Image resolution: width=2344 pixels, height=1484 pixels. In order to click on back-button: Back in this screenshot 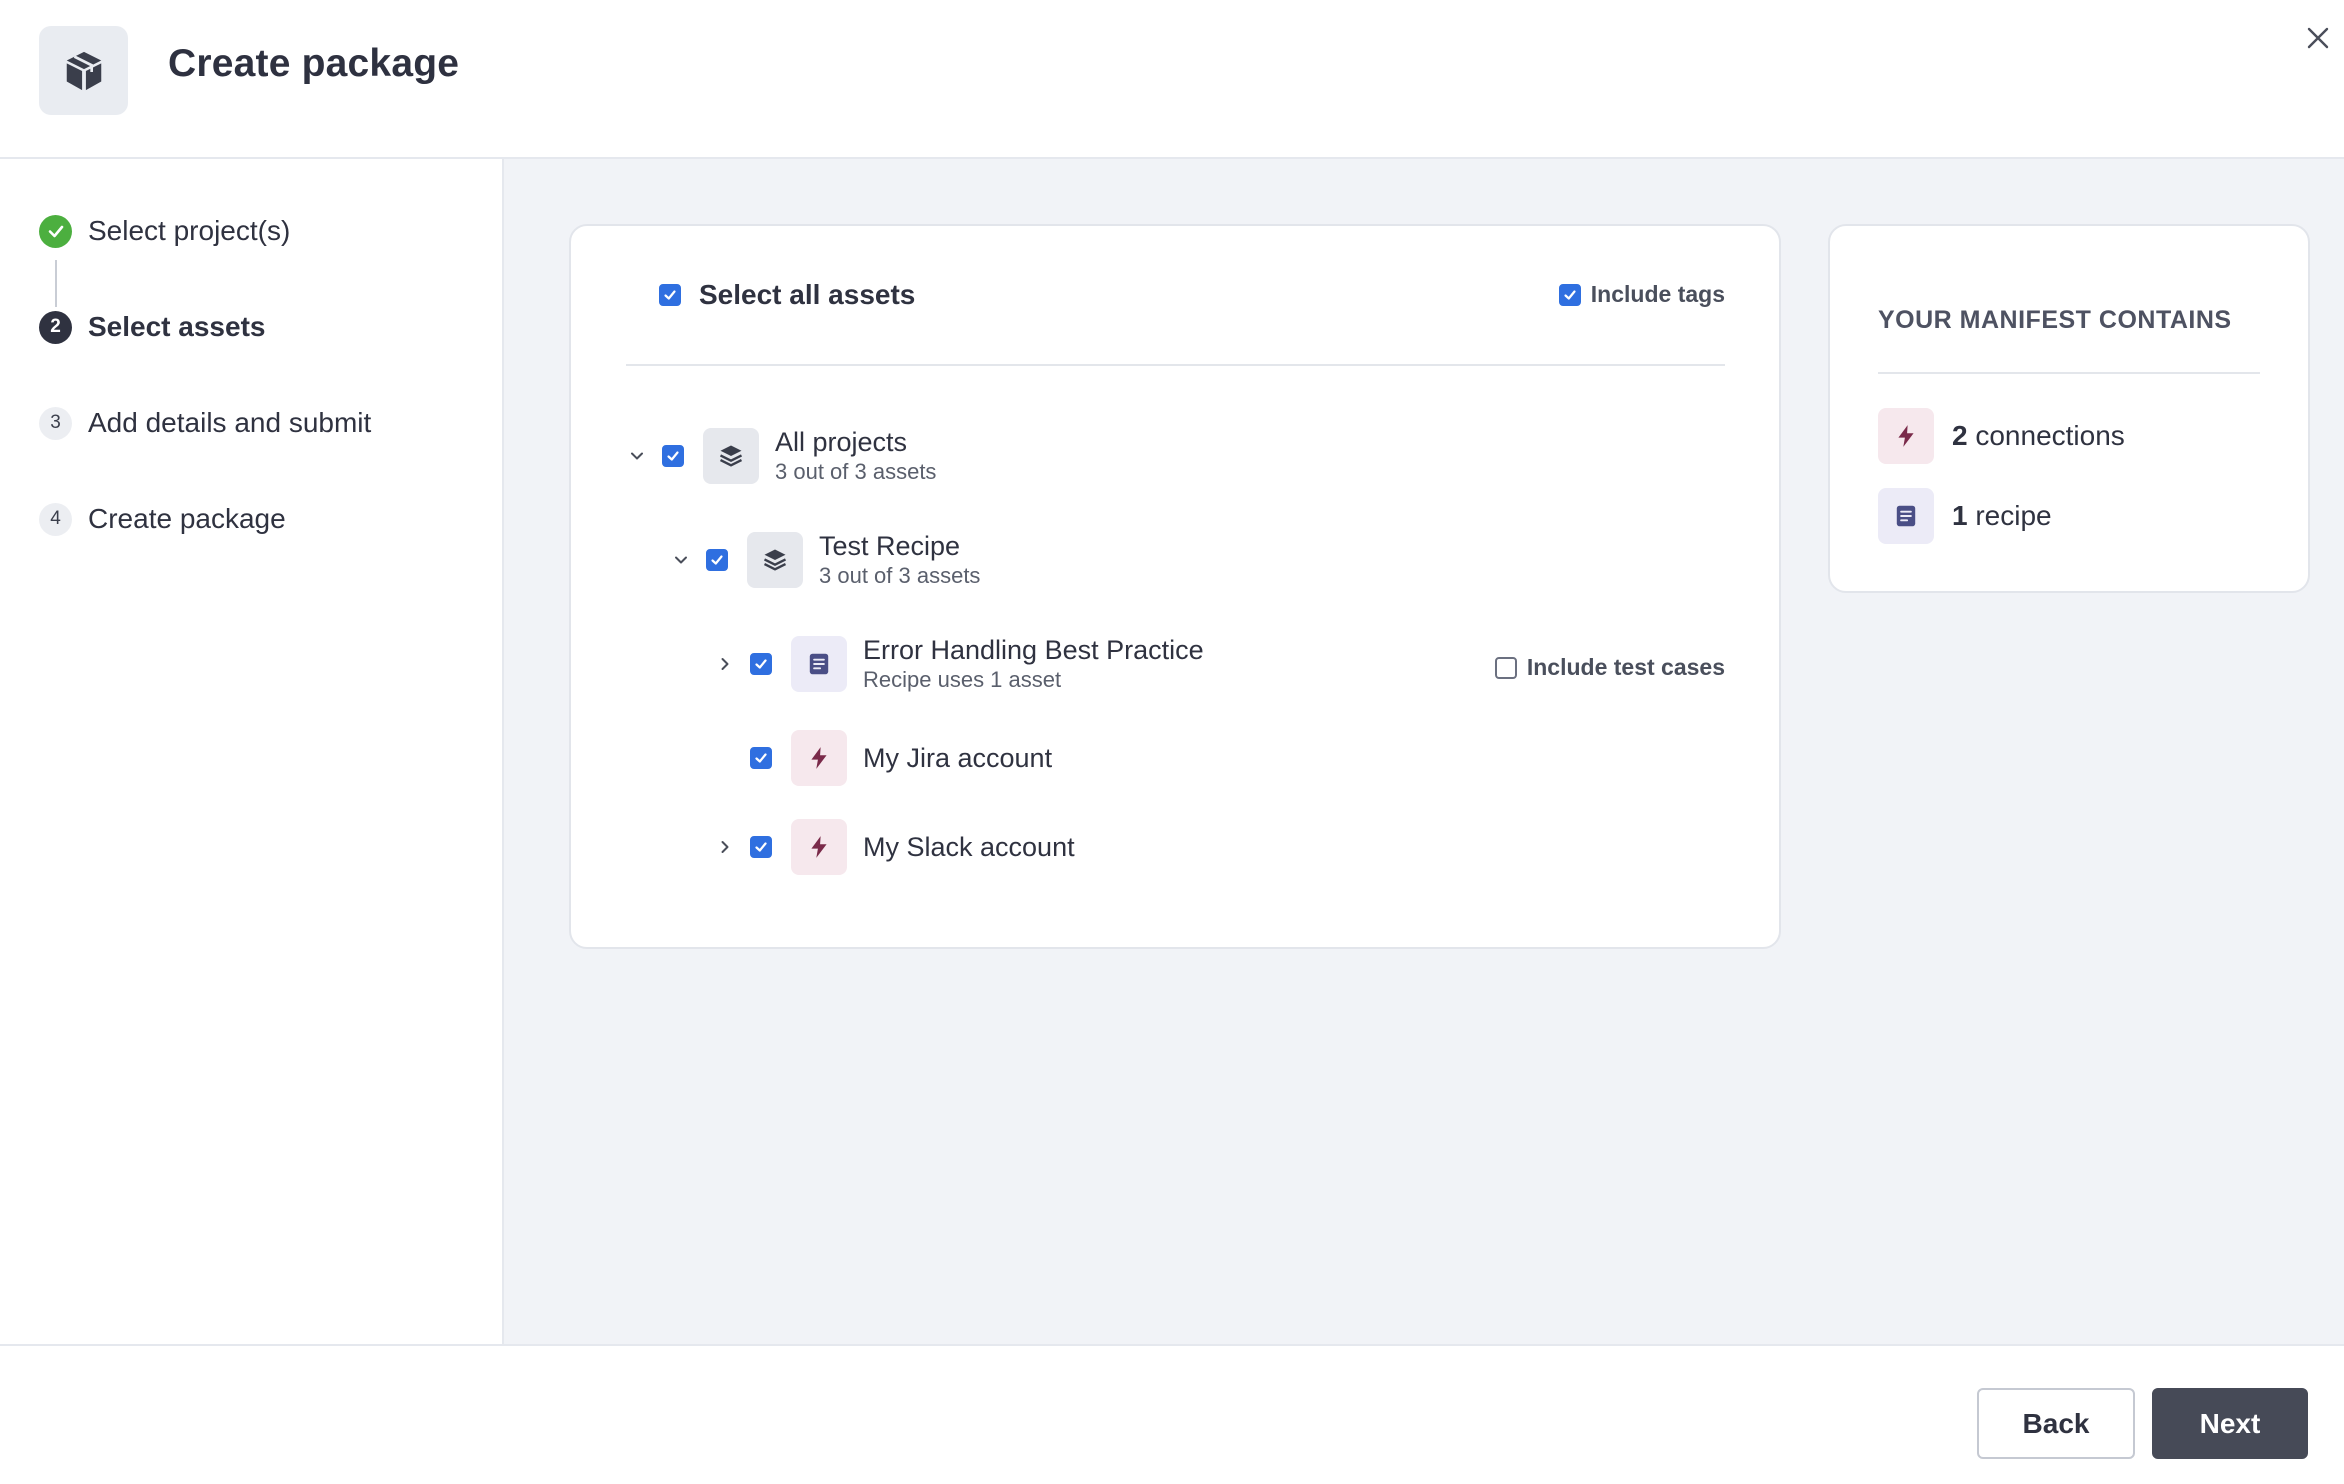, I will do `click(2056, 1423)`.